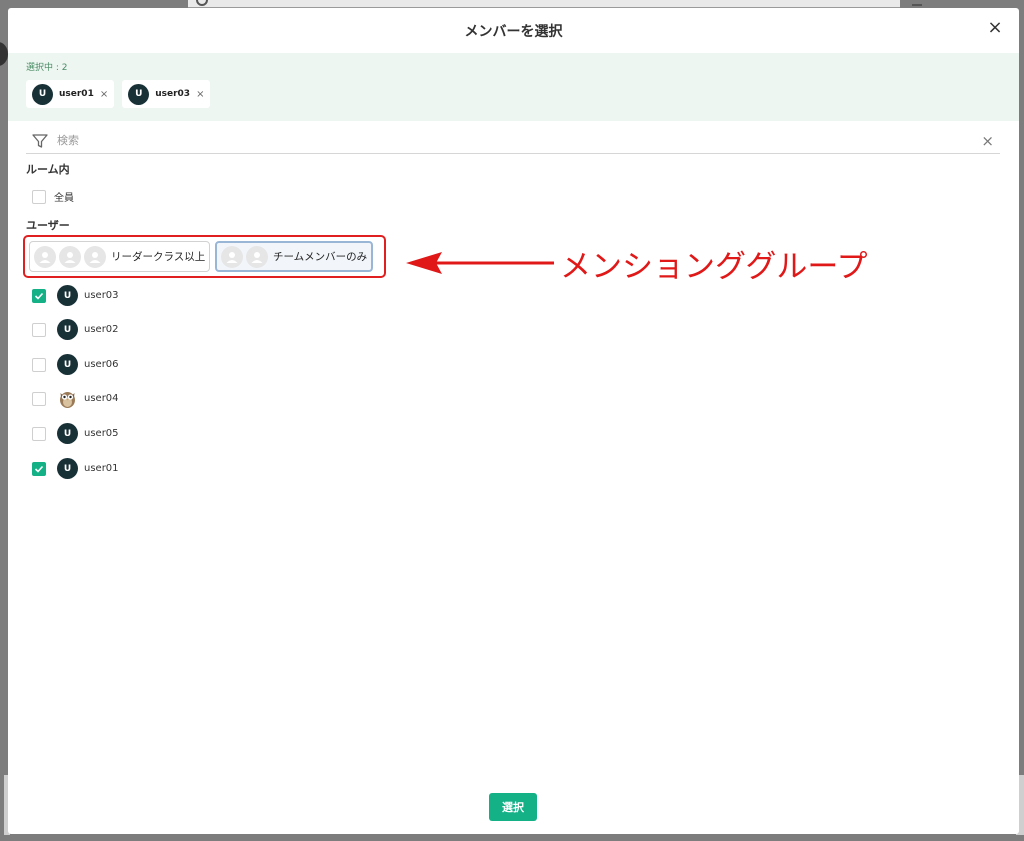 This screenshot has height=841, width=1024. I want to click on user-row: U user01, so click(75, 468).